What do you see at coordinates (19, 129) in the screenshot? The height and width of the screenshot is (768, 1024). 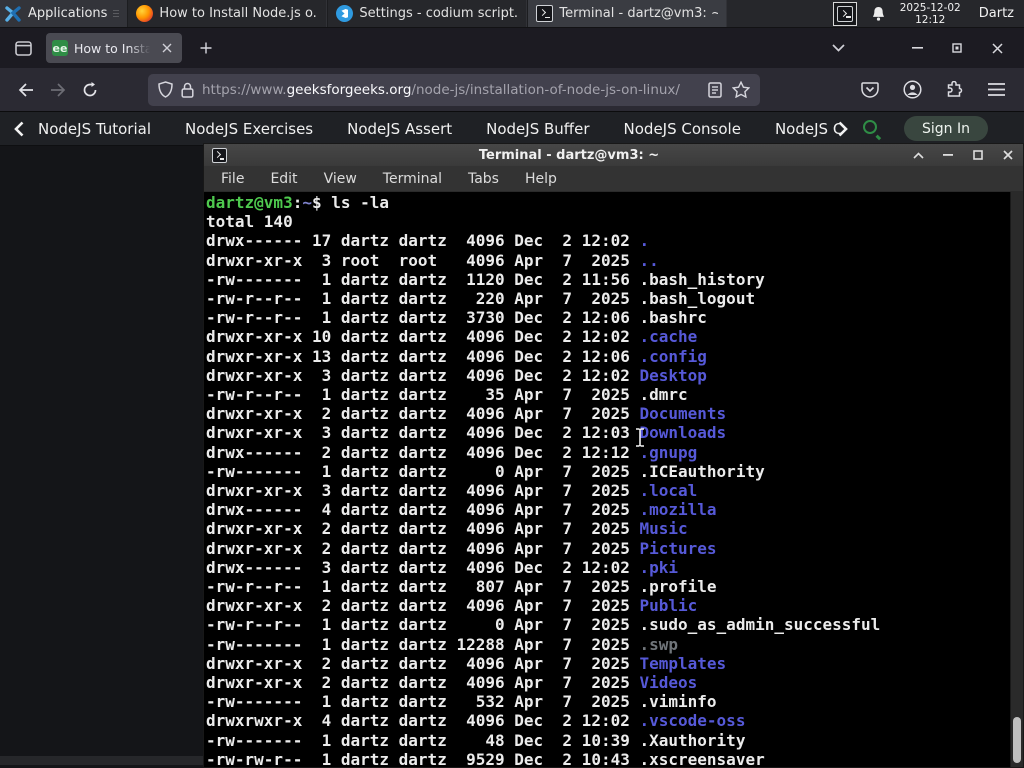 I see `nav-scroll-left-button` at bounding box center [19, 129].